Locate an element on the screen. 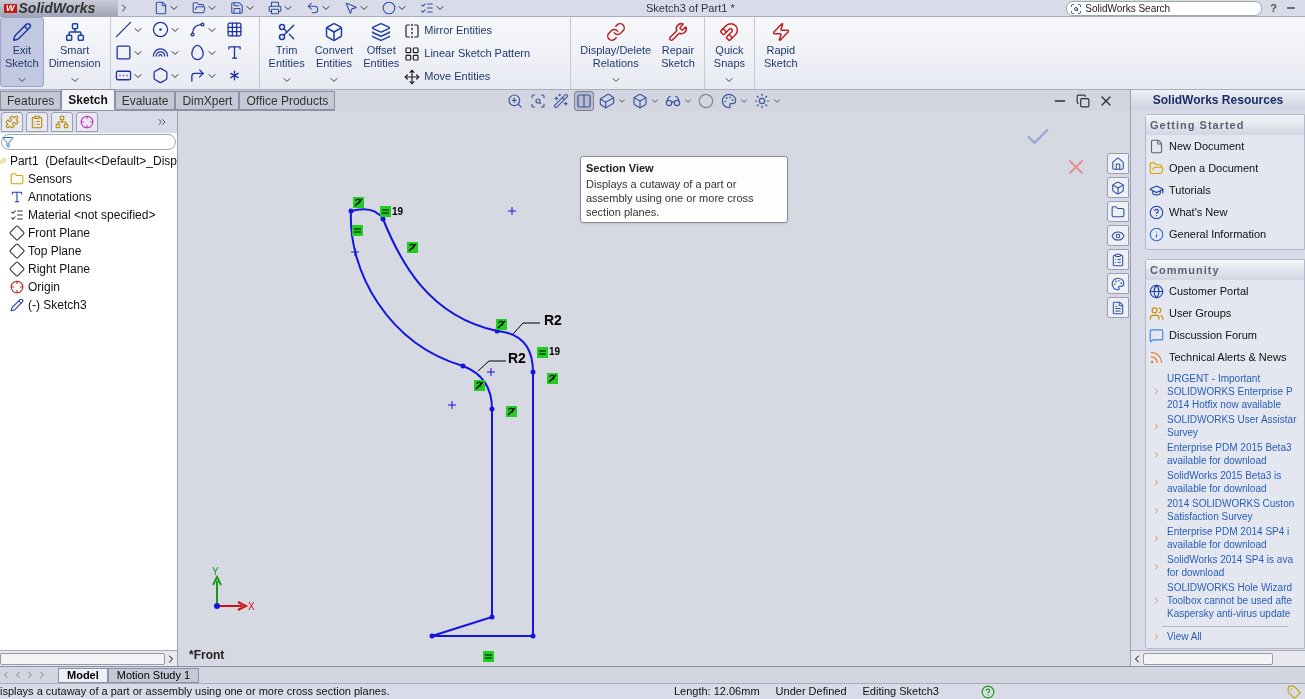 This screenshot has height=699, width=1305. ribbon-button: Repair Sketch is located at coordinates (678, 52).